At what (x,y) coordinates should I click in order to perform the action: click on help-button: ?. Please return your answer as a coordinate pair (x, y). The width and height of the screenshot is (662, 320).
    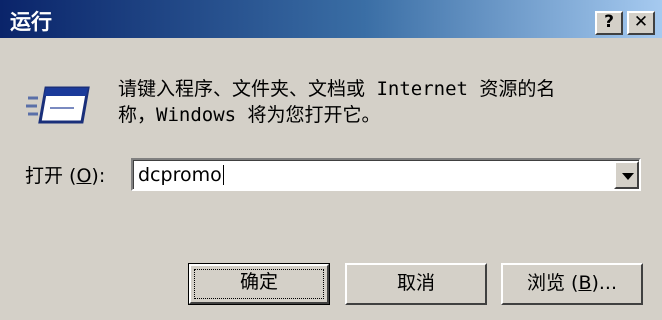
    Looking at the image, I should click on (609, 23).